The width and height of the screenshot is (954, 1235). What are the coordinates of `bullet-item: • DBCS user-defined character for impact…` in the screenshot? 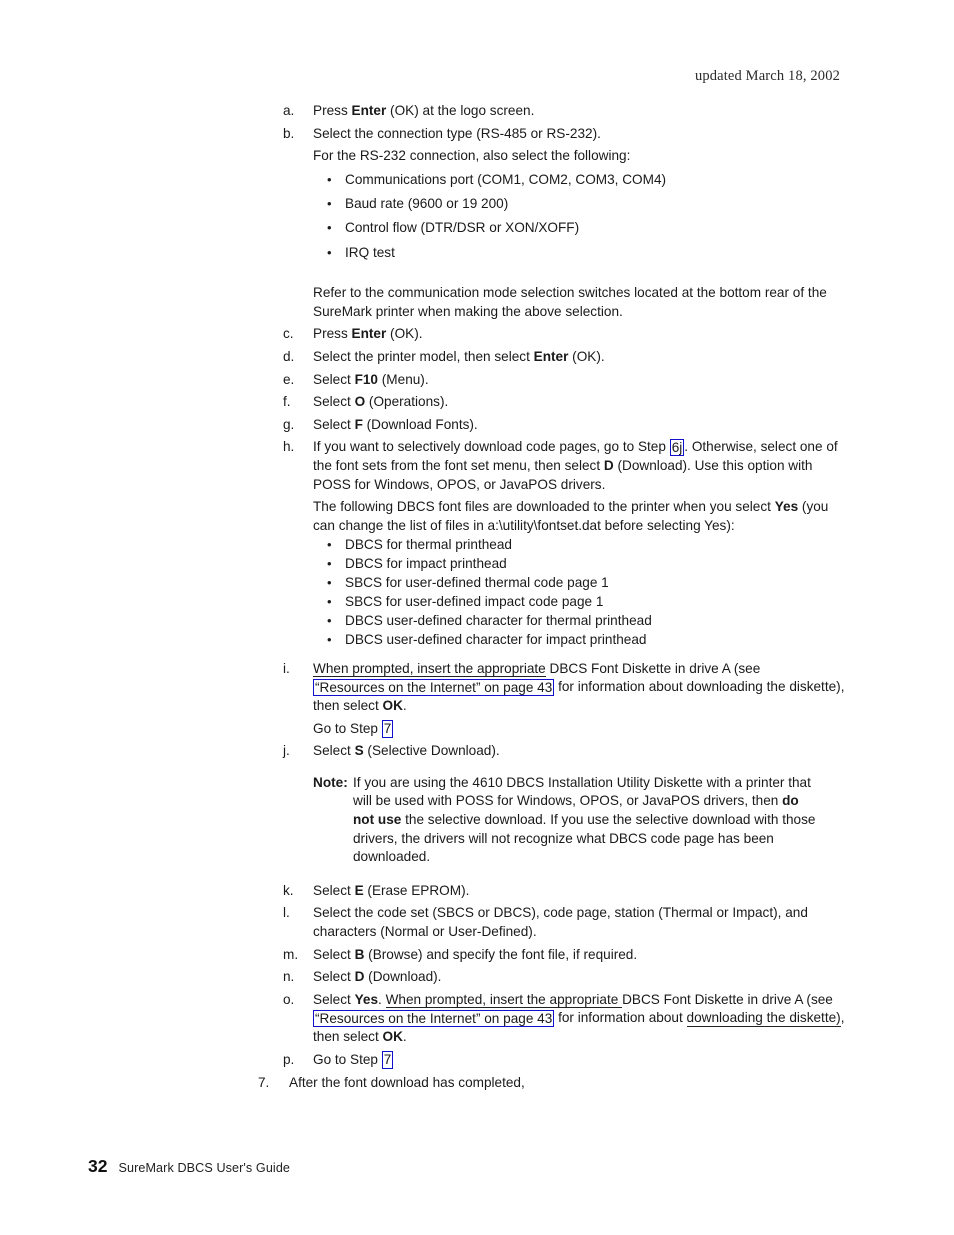 It's located at (477, 640).